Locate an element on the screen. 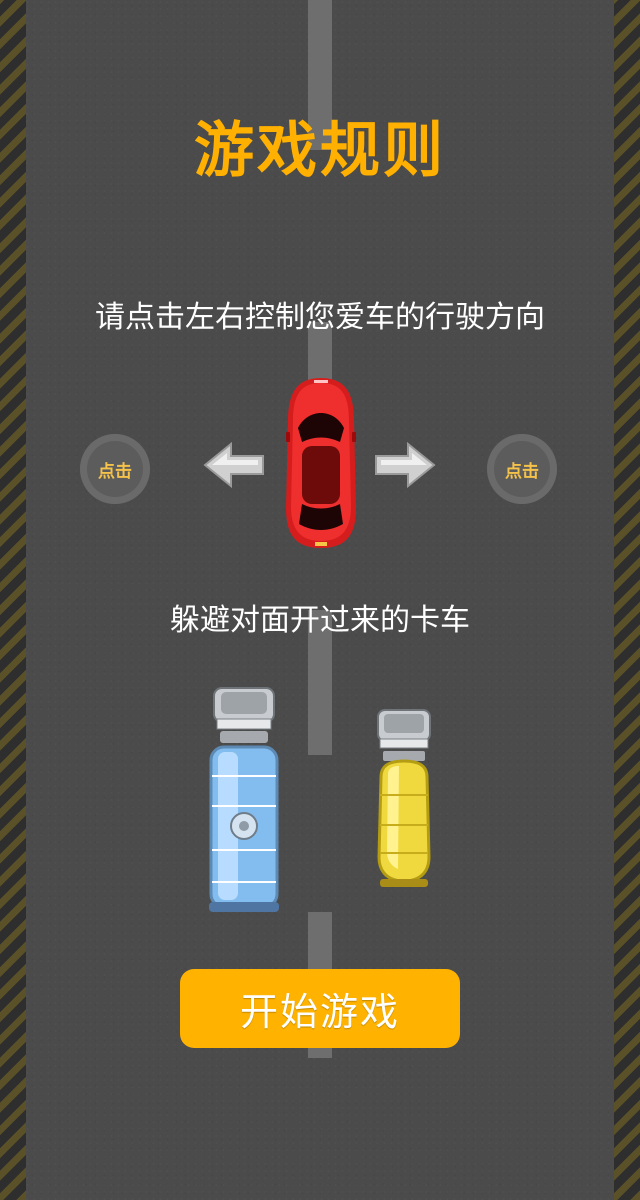 The width and height of the screenshot is (640, 1200). start-game-button: 开始游戏 is located at coordinates (320, 1008).